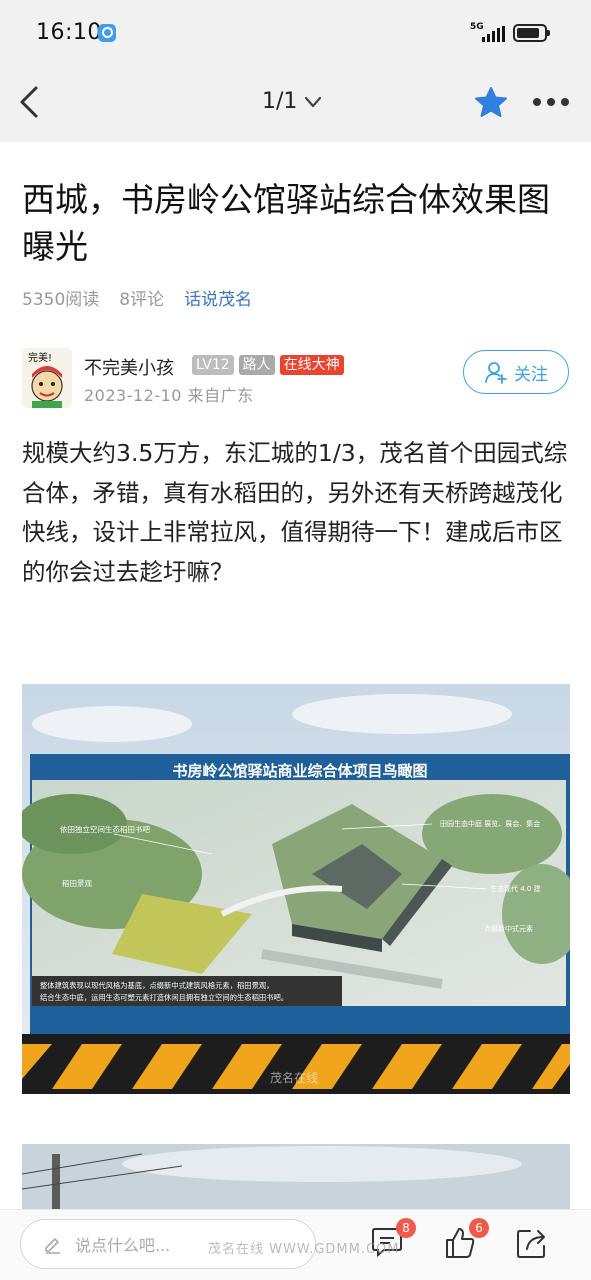  Describe the element at coordinates (256, 365) in the screenshot. I see `role-badge: 路人` at that location.